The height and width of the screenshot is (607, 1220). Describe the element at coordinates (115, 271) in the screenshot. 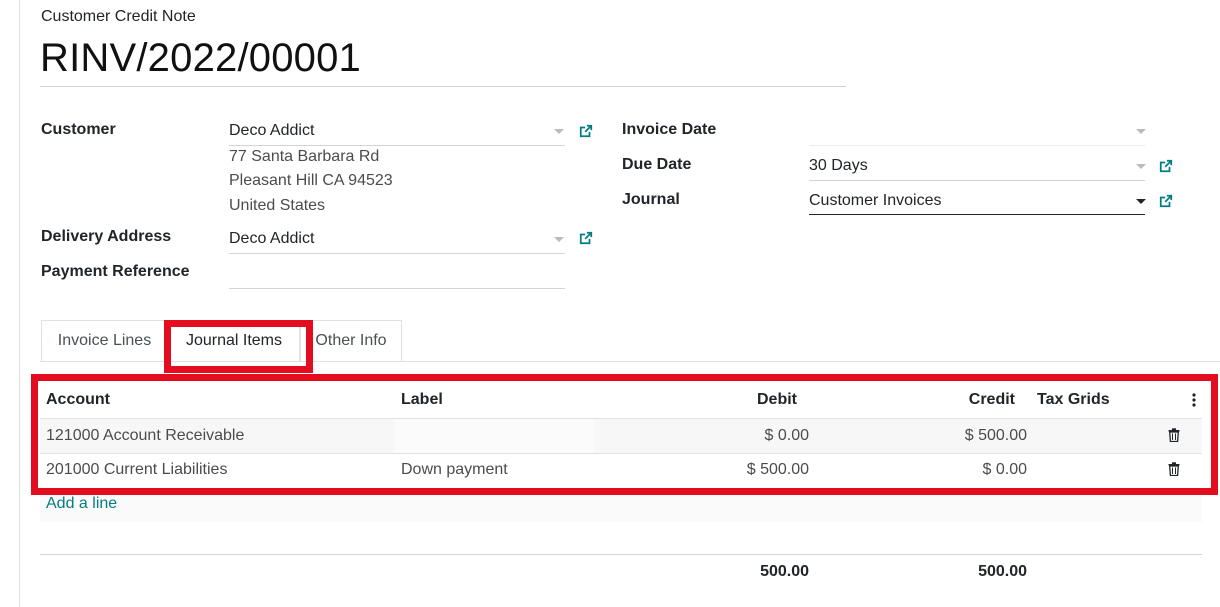

I see `payment-reference-label: Payment Reference` at that location.